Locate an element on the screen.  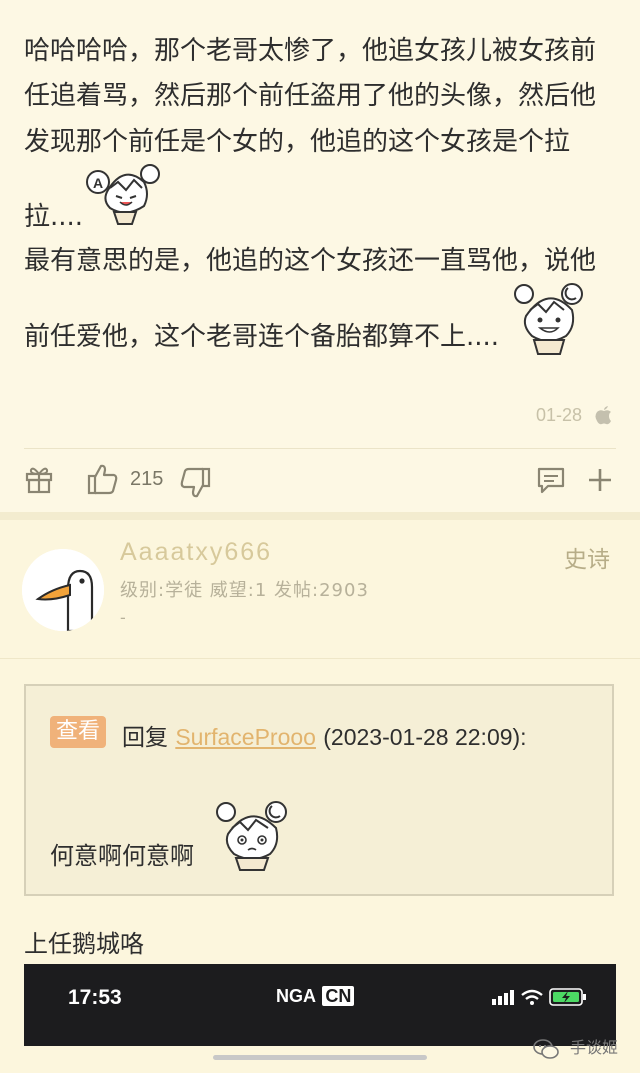
user-signature: - is located at coordinates (123, 617).